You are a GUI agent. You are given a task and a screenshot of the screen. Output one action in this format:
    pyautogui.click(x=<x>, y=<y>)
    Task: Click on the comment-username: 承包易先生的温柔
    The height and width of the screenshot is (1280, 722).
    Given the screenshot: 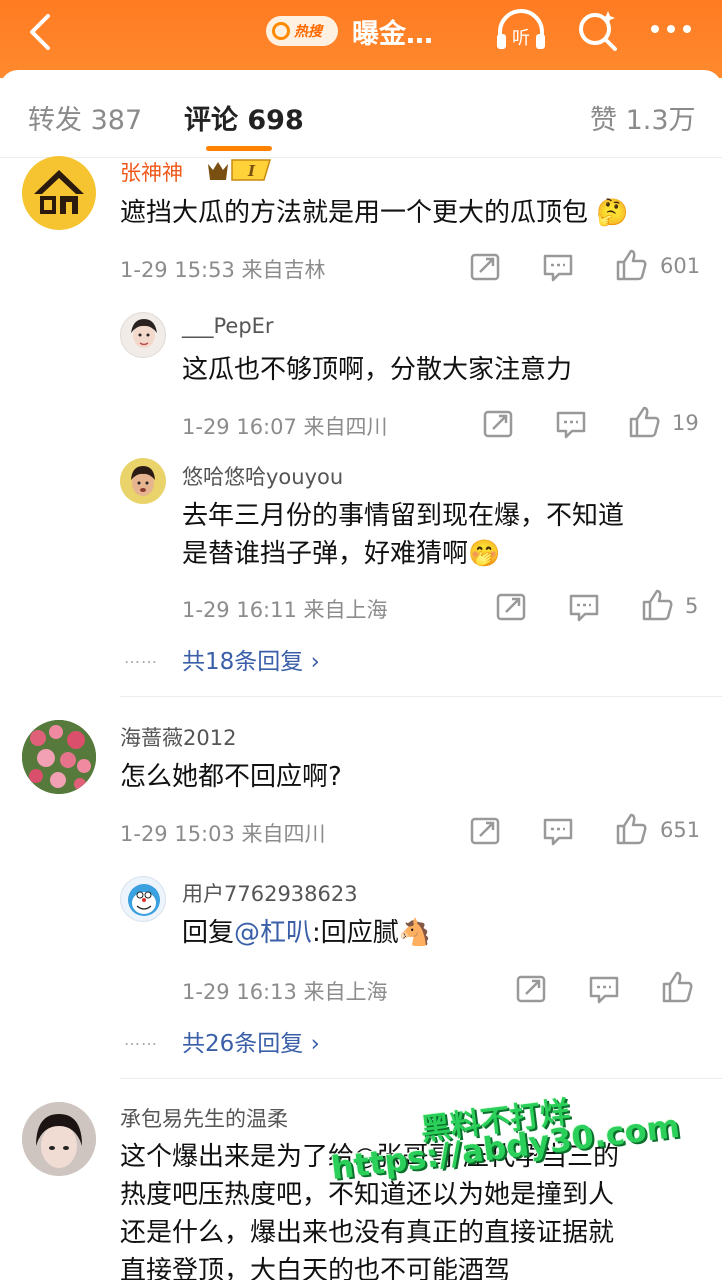 What is the action you would take?
    pyautogui.click(x=204, y=1118)
    